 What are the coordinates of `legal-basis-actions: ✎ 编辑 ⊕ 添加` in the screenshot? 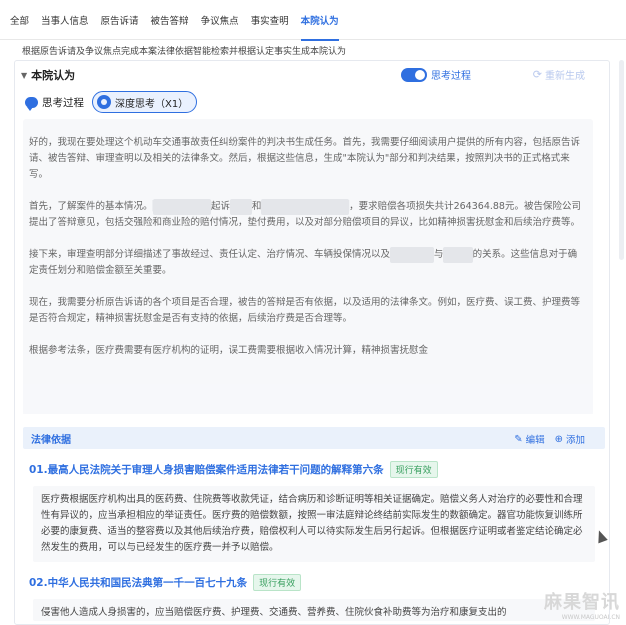 It's located at (544, 439).